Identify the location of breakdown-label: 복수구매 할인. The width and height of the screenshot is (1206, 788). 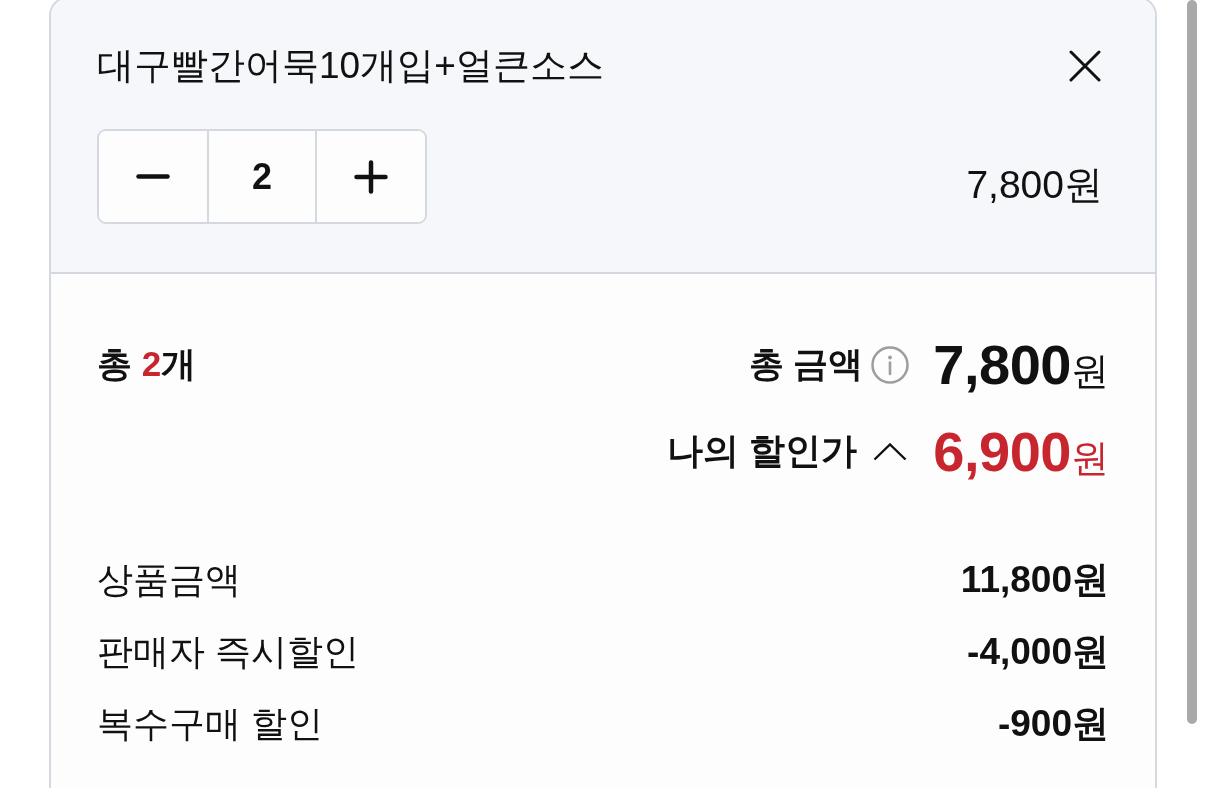
(210, 723).